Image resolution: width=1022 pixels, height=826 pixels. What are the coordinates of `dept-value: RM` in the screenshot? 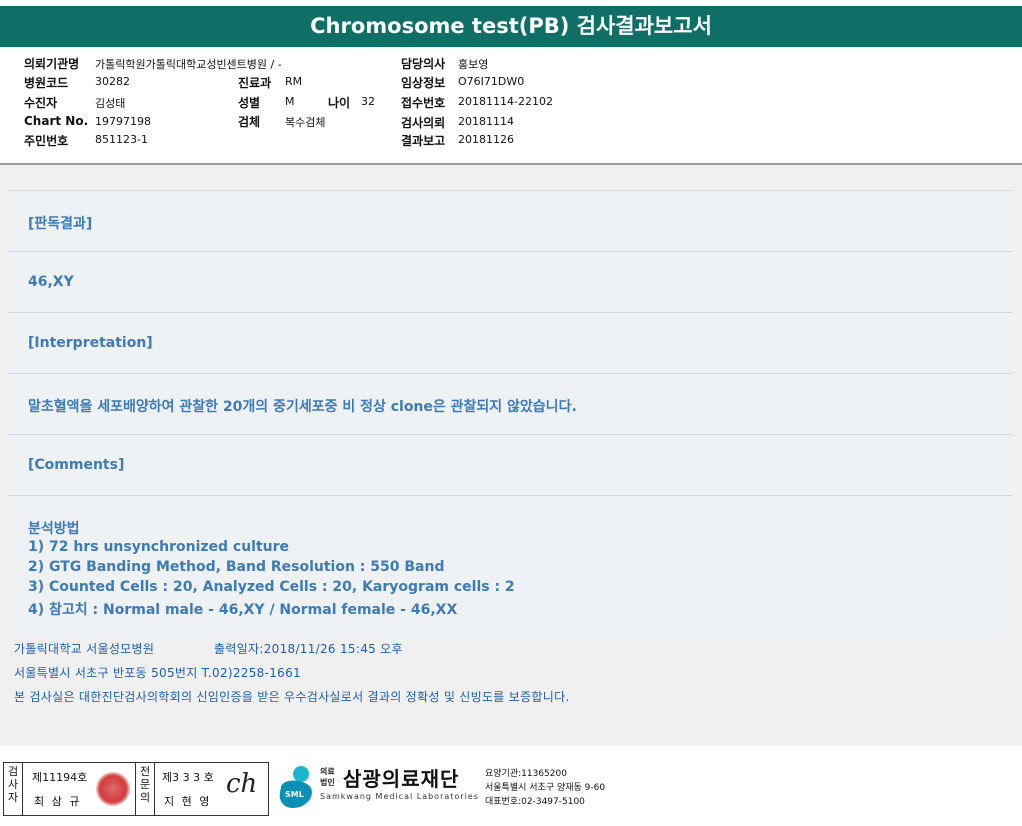 It's located at (294, 81).